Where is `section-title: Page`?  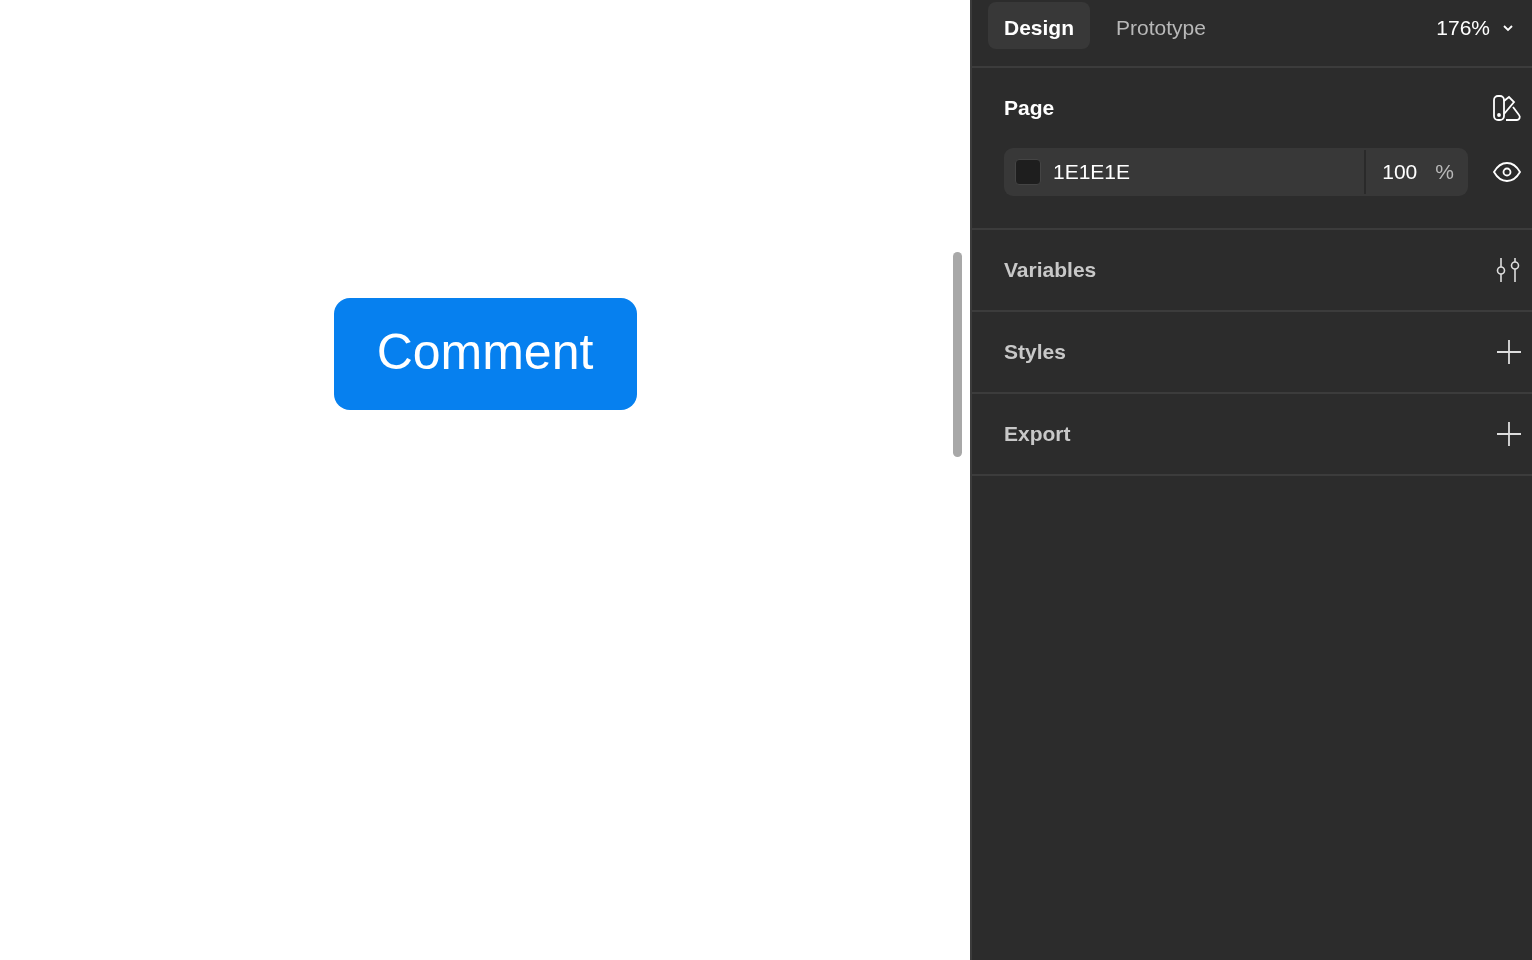 section-title: Page is located at coordinates (1029, 108).